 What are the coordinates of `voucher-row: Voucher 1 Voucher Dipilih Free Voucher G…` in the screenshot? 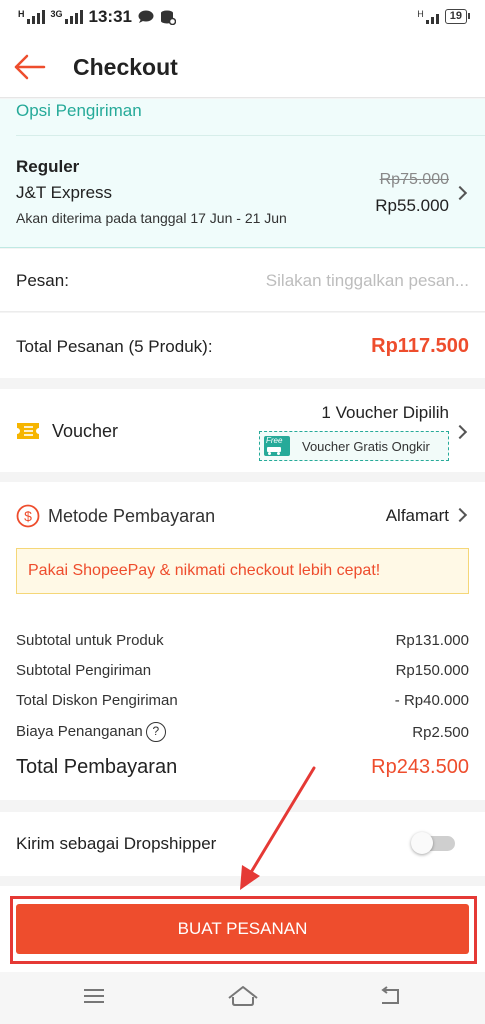 It's located at (242, 430).